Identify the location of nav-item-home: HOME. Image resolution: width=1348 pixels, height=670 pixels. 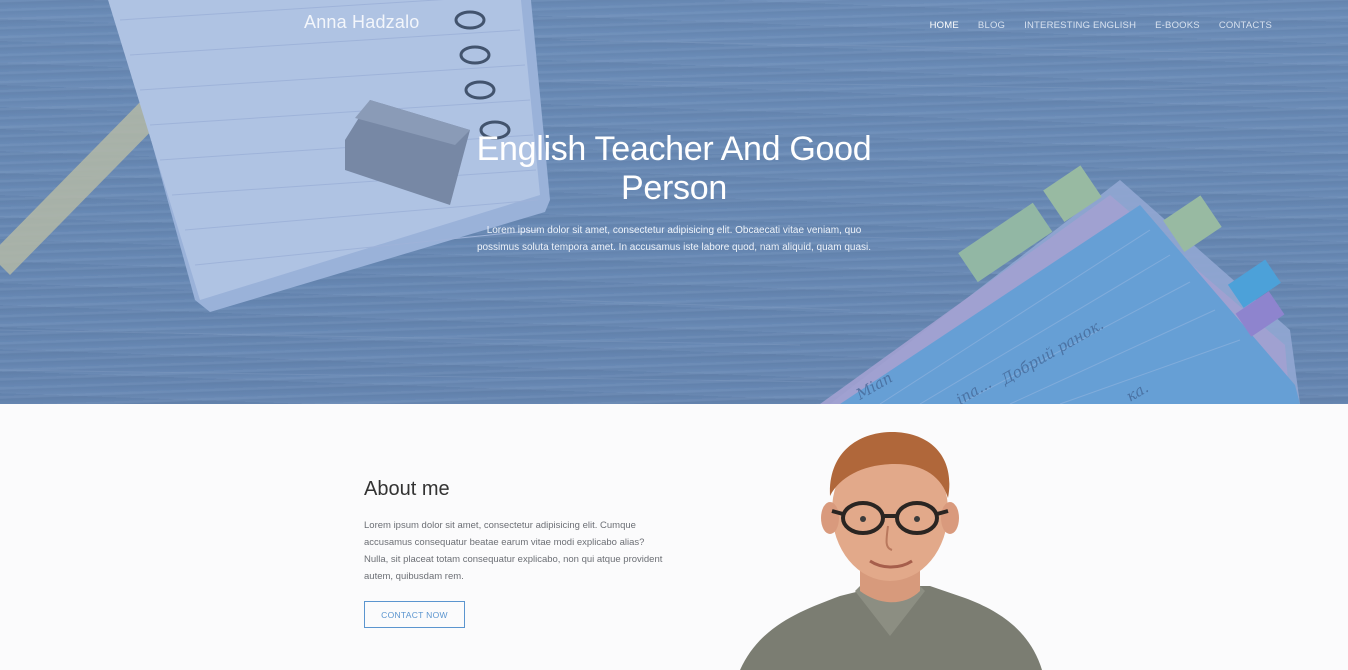
(944, 25).